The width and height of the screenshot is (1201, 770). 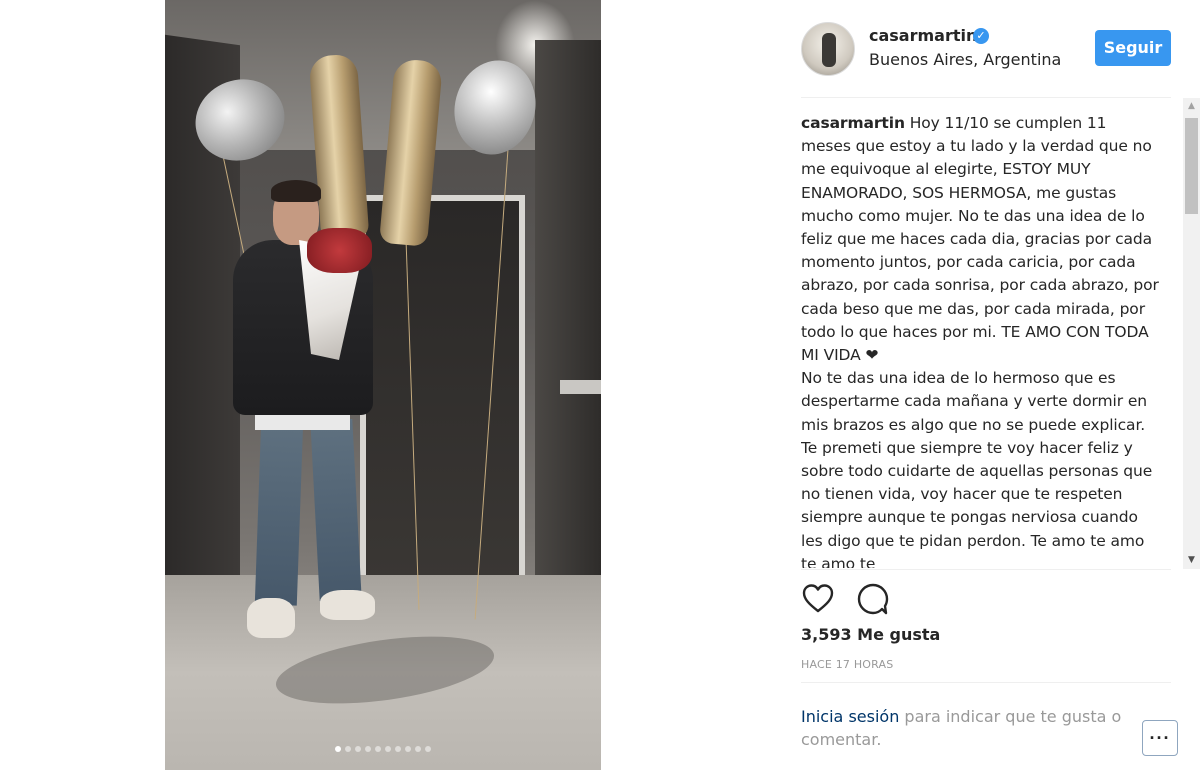 What do you see at coordinates (873, 599) in the screenshot?
I see `comment-icon` at bounding box center [873, 599].